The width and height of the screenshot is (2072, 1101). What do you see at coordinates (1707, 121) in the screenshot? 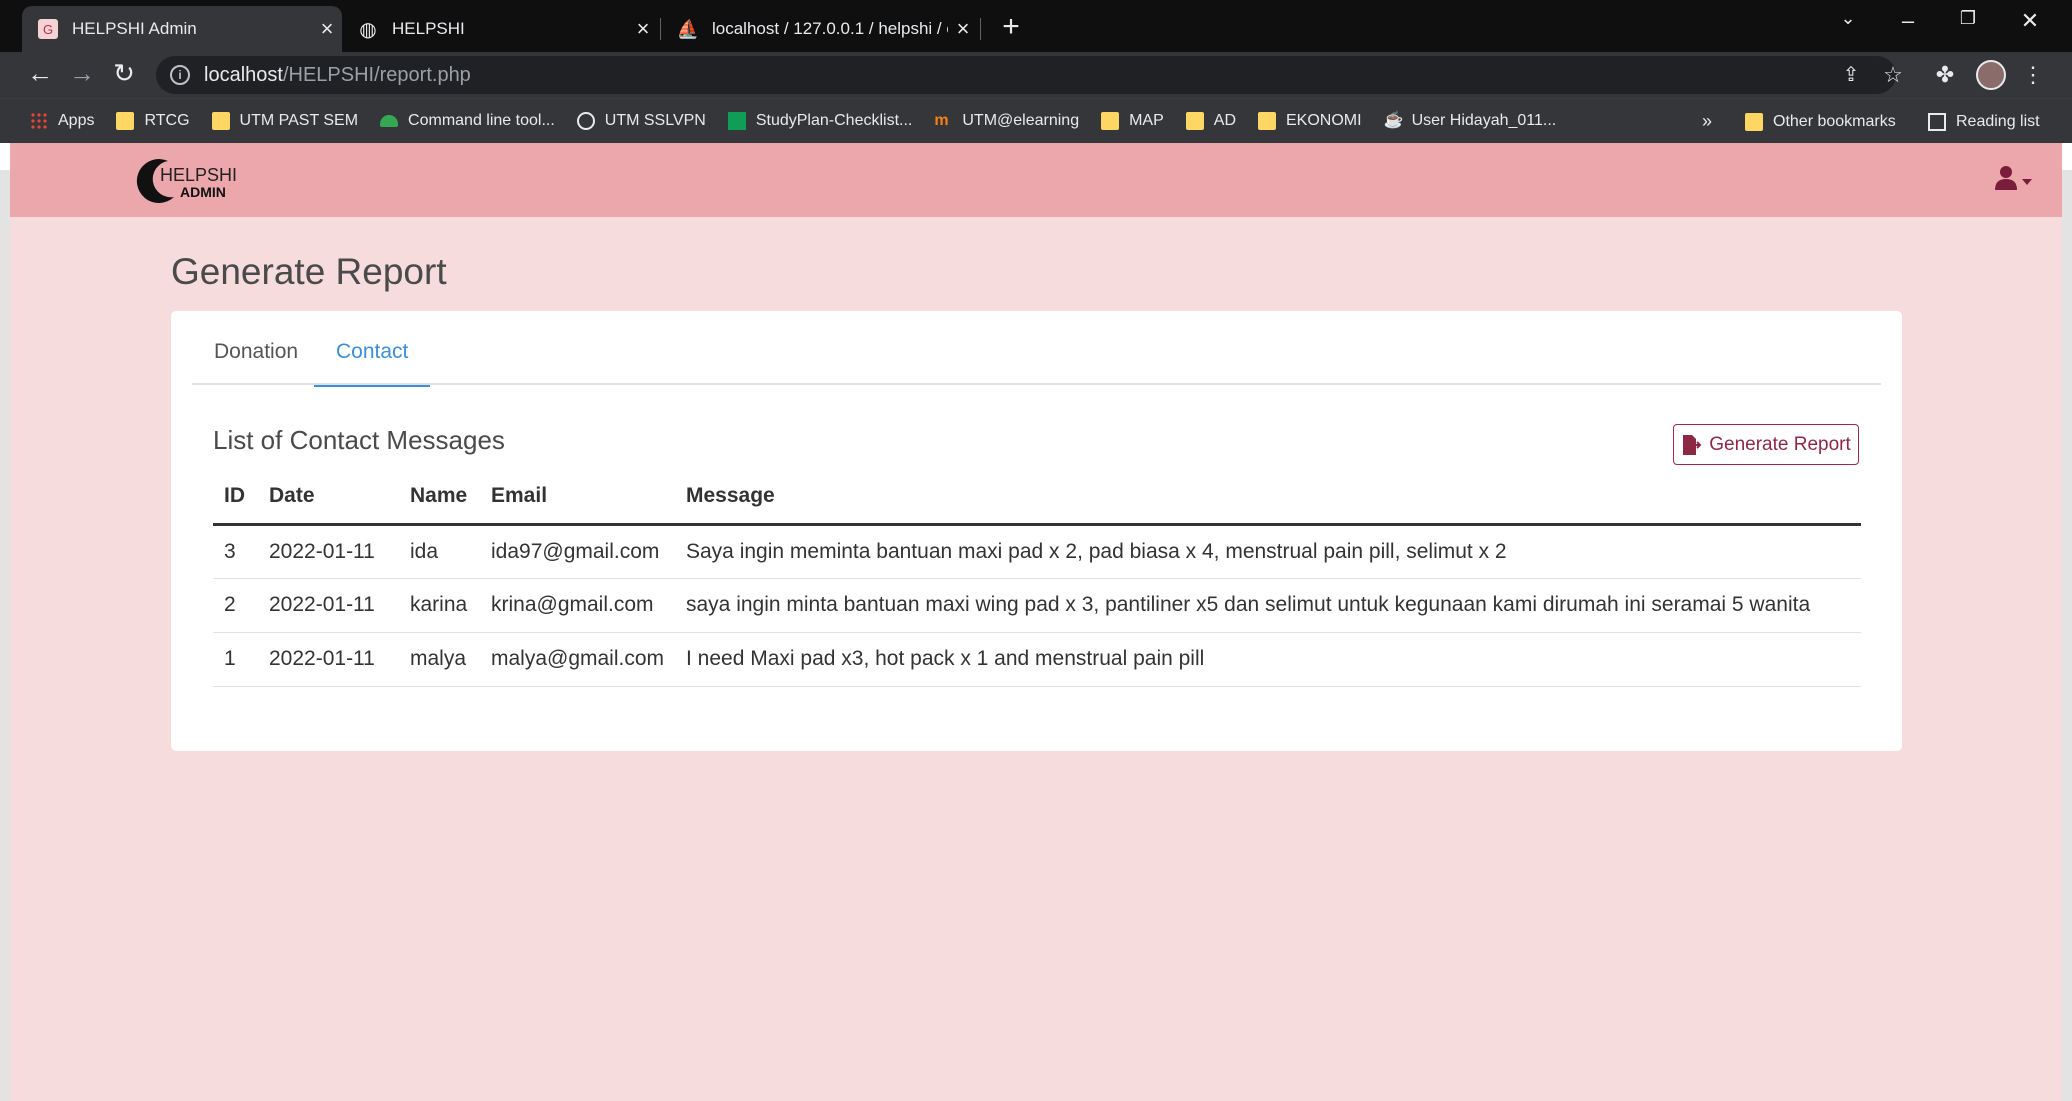
I see `bookmarks-overflow: »` at bounding box center [1707, 121].